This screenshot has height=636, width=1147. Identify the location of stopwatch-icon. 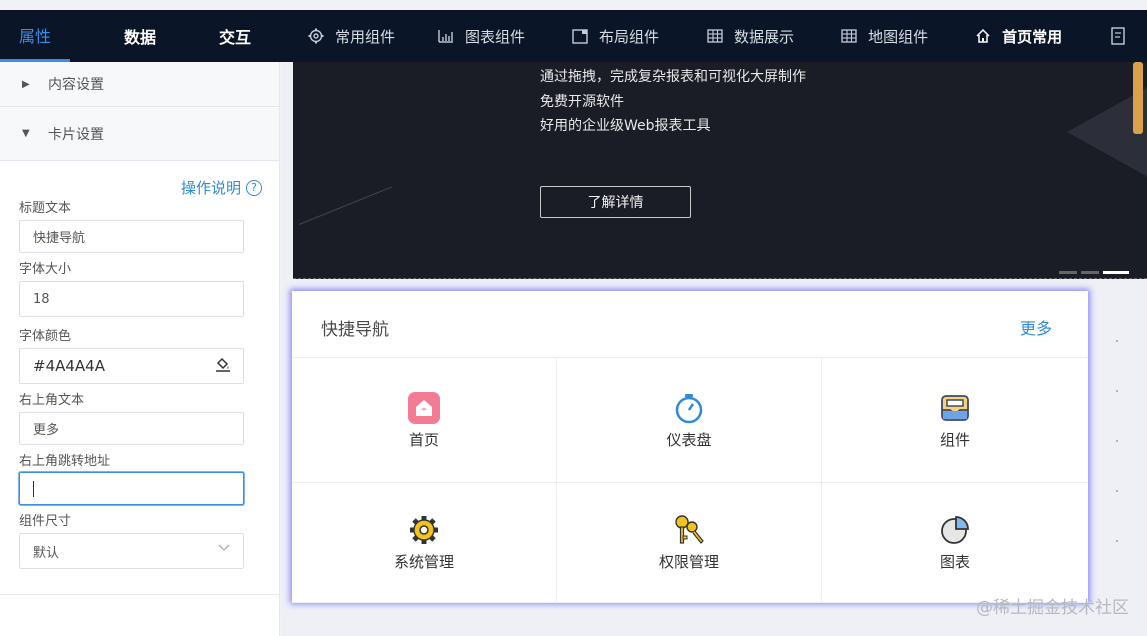
(689, 408).